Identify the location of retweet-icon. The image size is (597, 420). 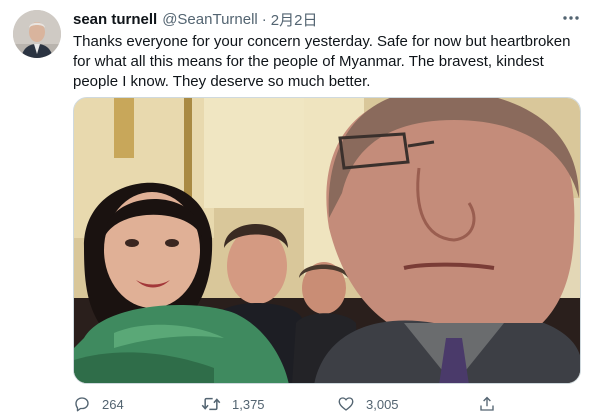
(211, 404).